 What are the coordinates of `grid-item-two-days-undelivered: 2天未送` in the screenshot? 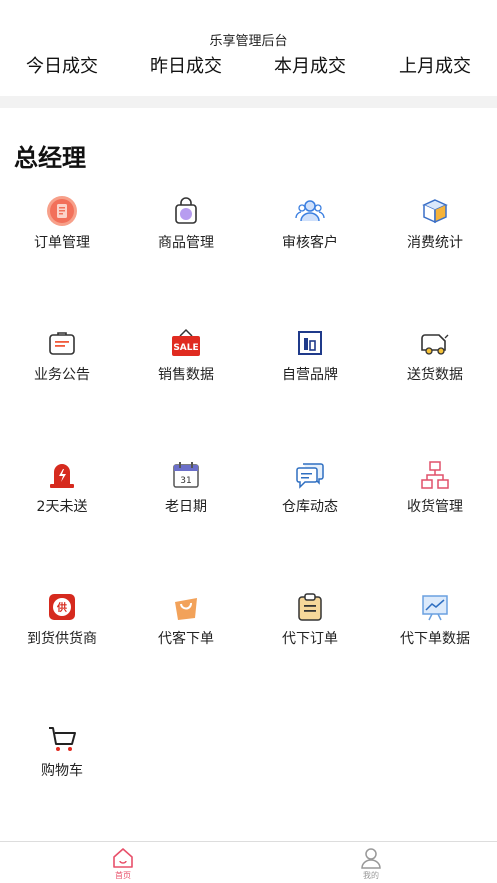 It's located at (62, 495).